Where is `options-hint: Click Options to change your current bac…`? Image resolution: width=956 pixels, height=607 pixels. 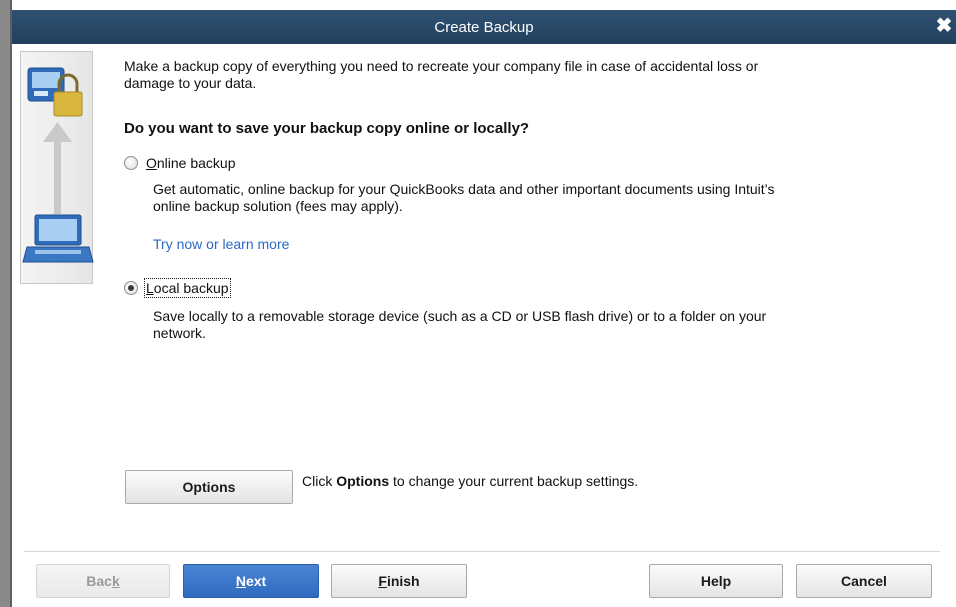
options-hint: Click Options to change your current bac… is located at coordinates (470, 481).